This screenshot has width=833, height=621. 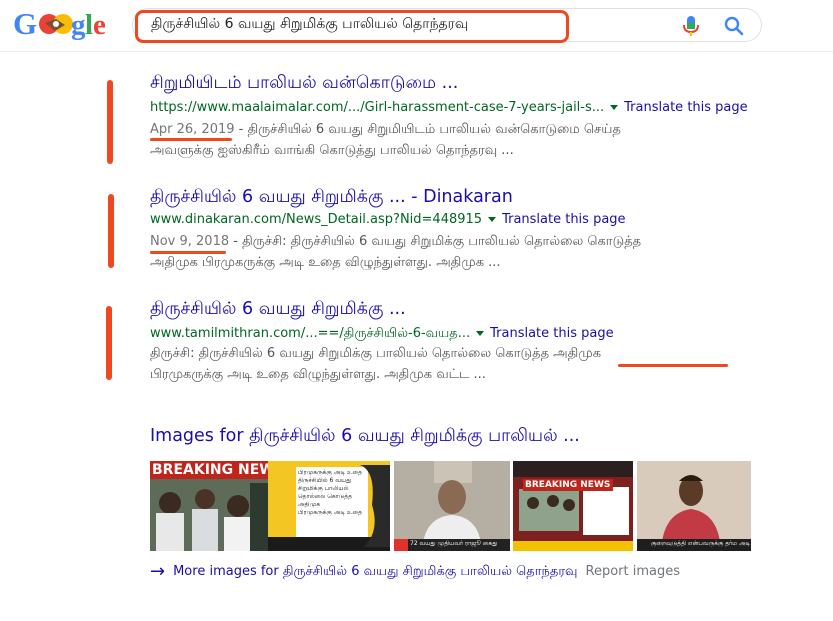 What do you see at coordinates (25, 24) in the screenshot?
I see `svg-text: G` at bounding box center [25, 24].